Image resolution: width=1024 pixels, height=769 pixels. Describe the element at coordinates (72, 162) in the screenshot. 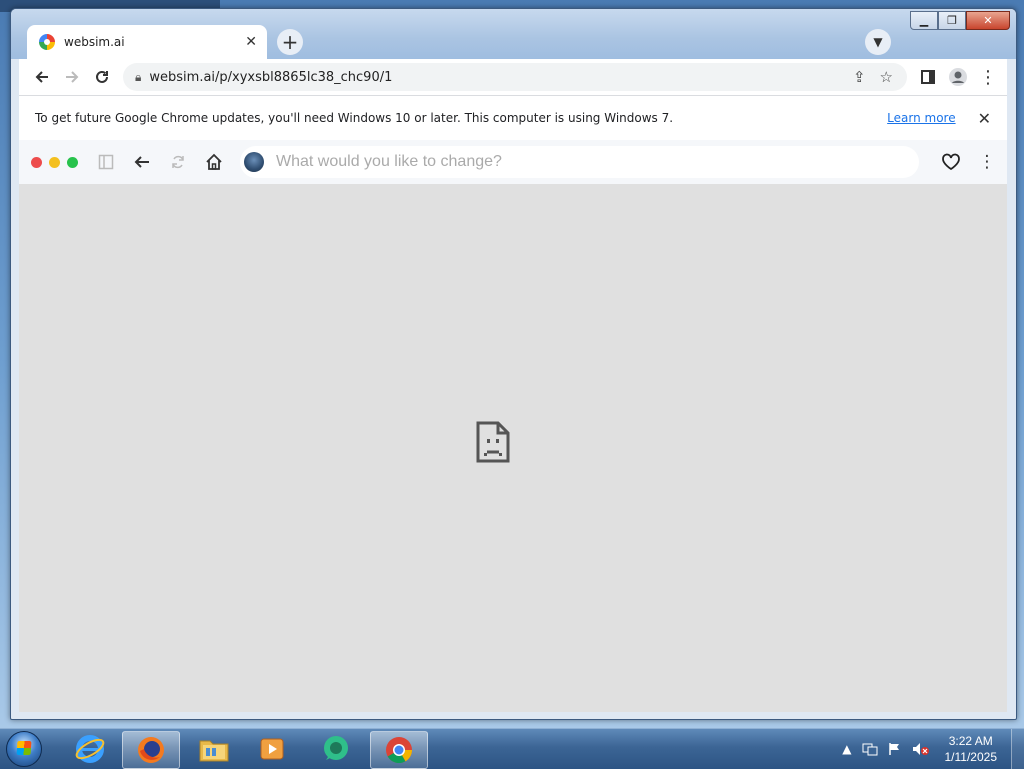

I see `green-dot-icon` at that location.